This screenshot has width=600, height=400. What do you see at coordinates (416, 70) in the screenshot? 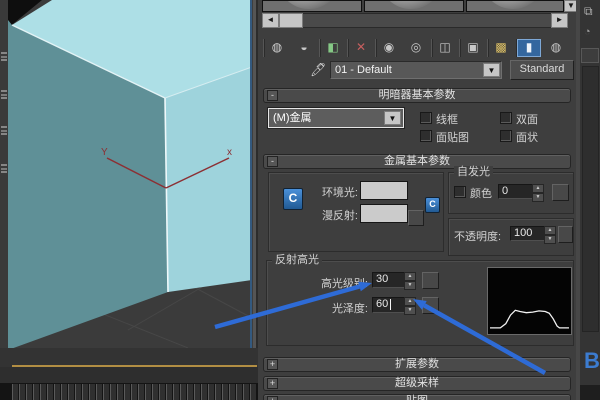
I see `material-name-combo: 01 - Default ▼` at bounding box center [416, 70].